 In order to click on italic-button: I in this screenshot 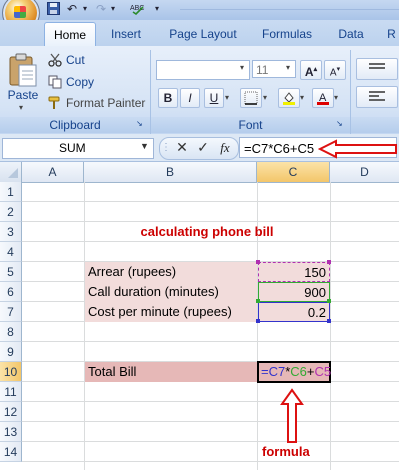, I will do `click(190, 98)`.